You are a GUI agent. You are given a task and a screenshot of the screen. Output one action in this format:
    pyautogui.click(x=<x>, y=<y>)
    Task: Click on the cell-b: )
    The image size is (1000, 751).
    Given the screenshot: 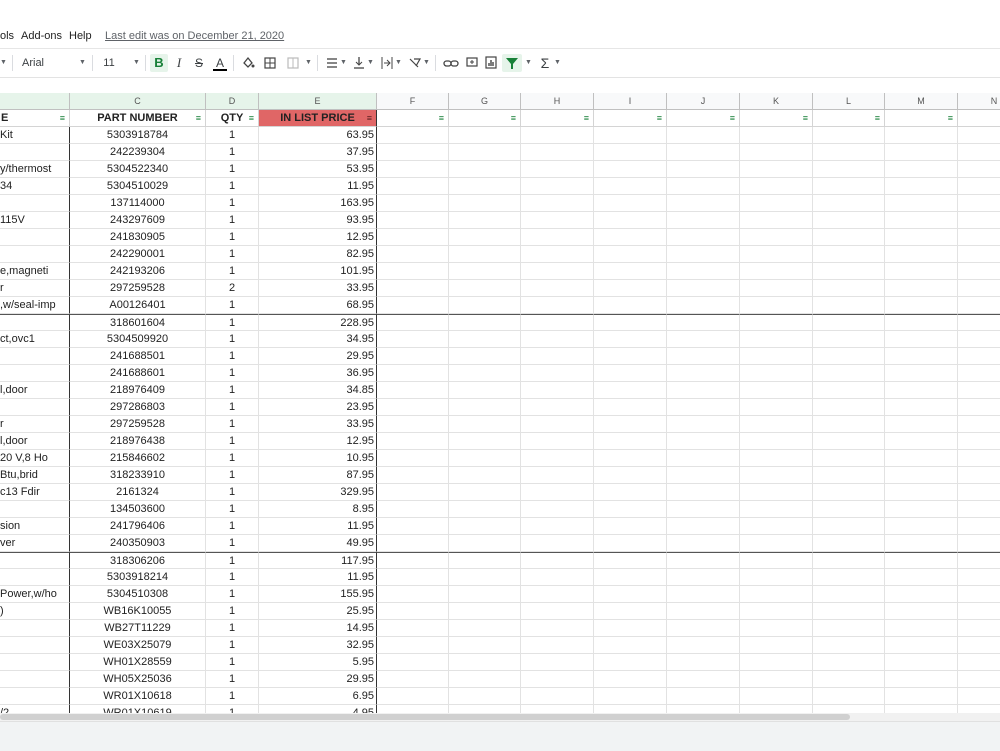 What is the action you would take?
    pyautogui.click(x=35, y=611)
    